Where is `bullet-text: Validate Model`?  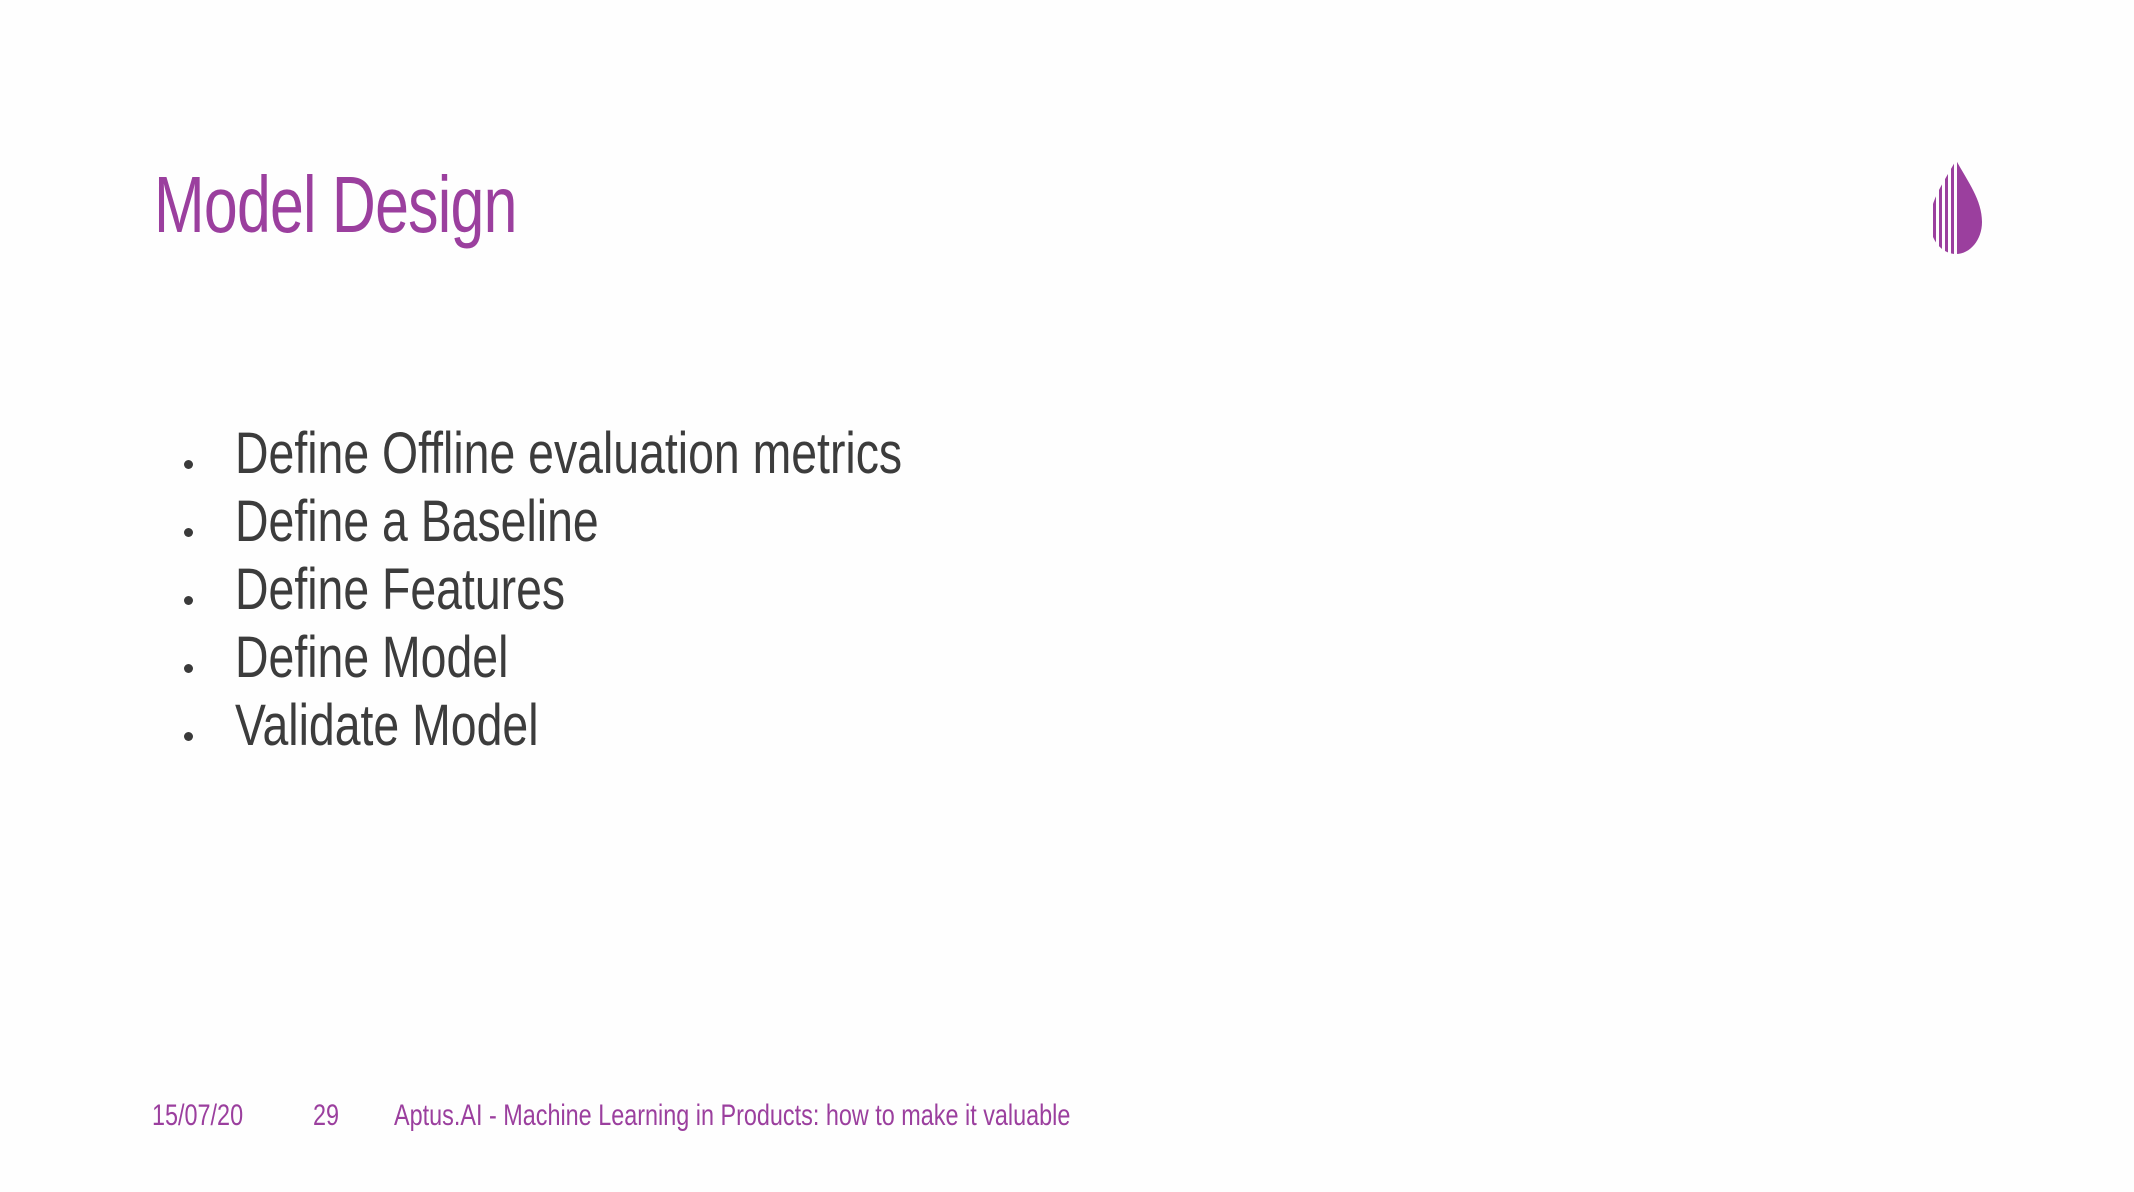
bullet-text: Validate Model is located at coordinates (387, 725).